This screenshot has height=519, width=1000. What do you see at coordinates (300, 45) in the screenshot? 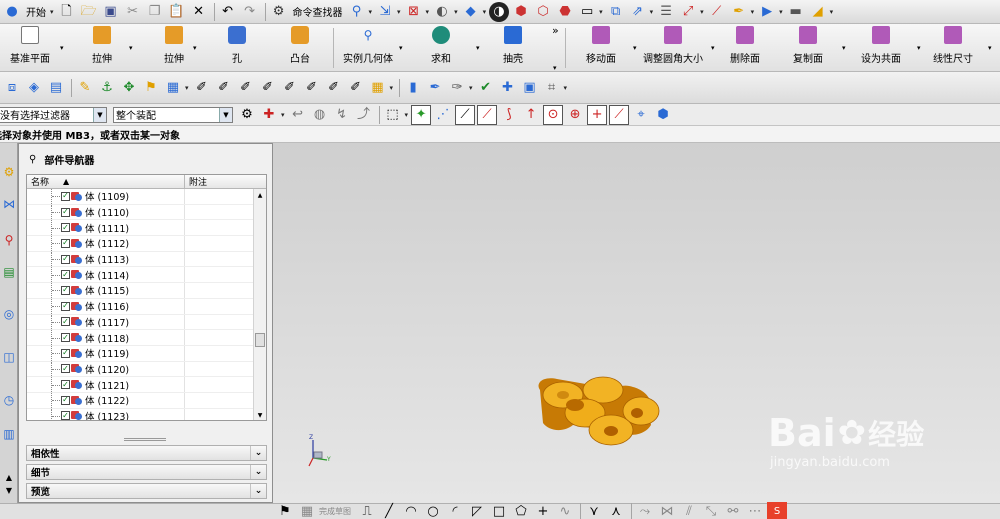
I see `boss-button: 凸台` at bounding box center [300, 45].